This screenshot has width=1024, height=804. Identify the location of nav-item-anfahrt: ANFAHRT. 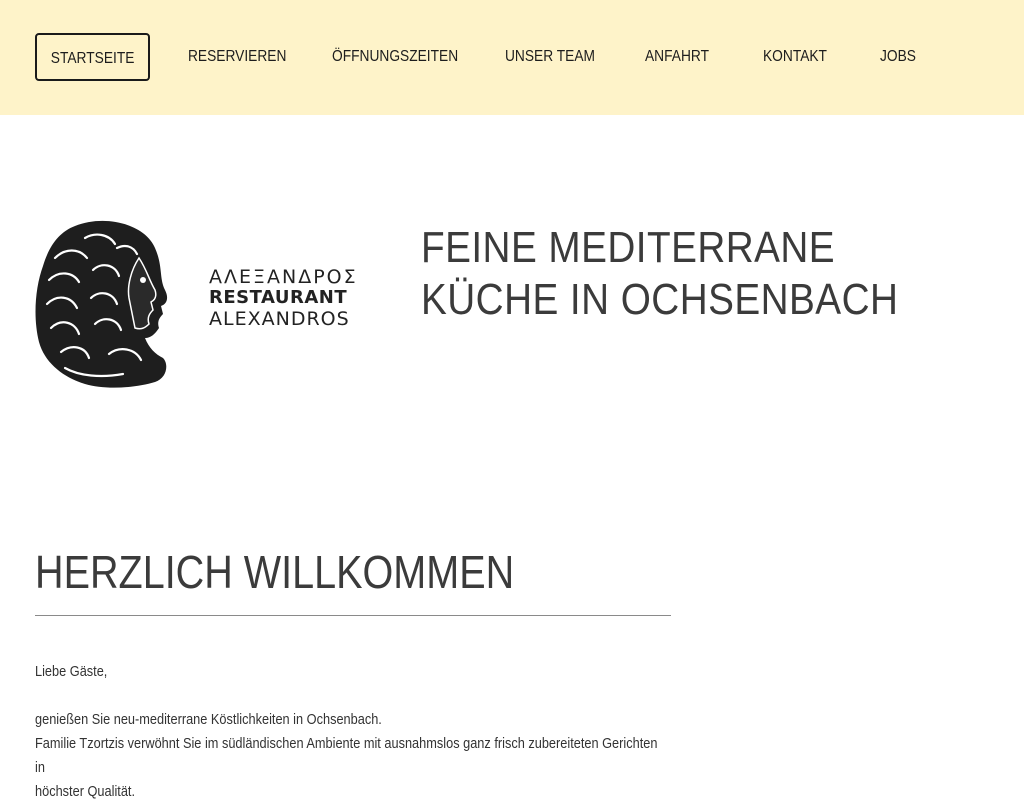
(677, 57).